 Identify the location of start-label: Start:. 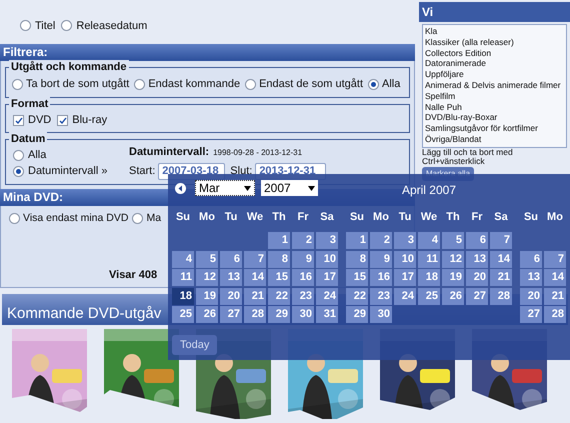
(142, 171).